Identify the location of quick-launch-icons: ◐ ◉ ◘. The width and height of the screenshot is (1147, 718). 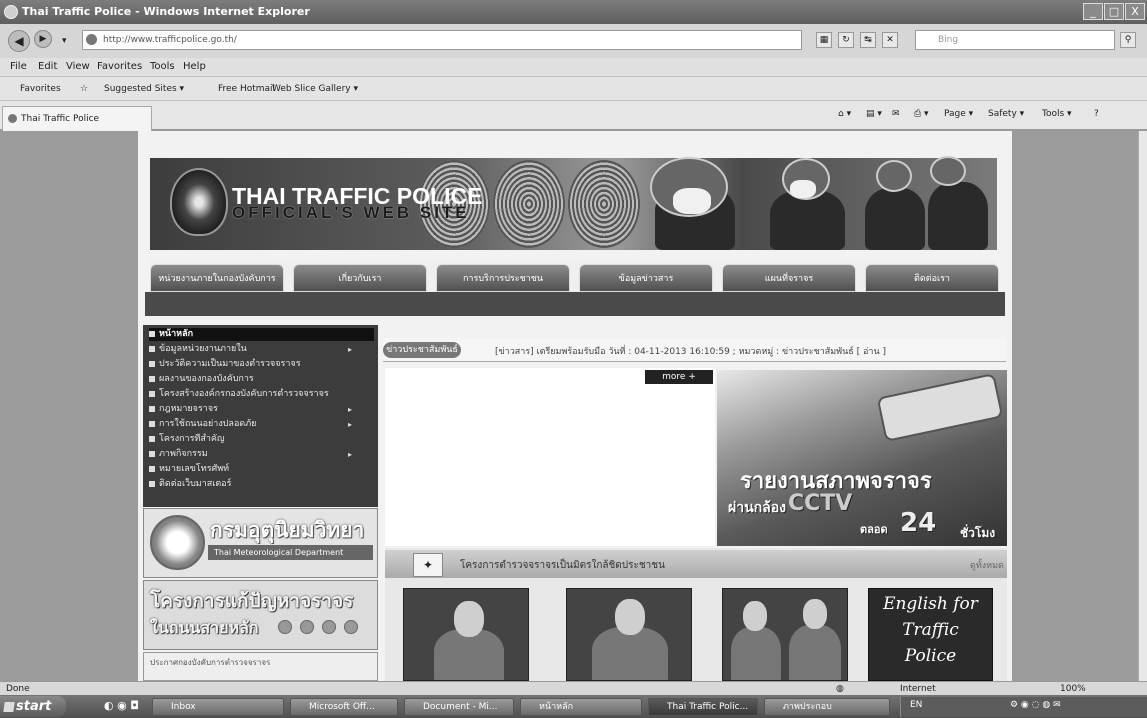
(121, 705).